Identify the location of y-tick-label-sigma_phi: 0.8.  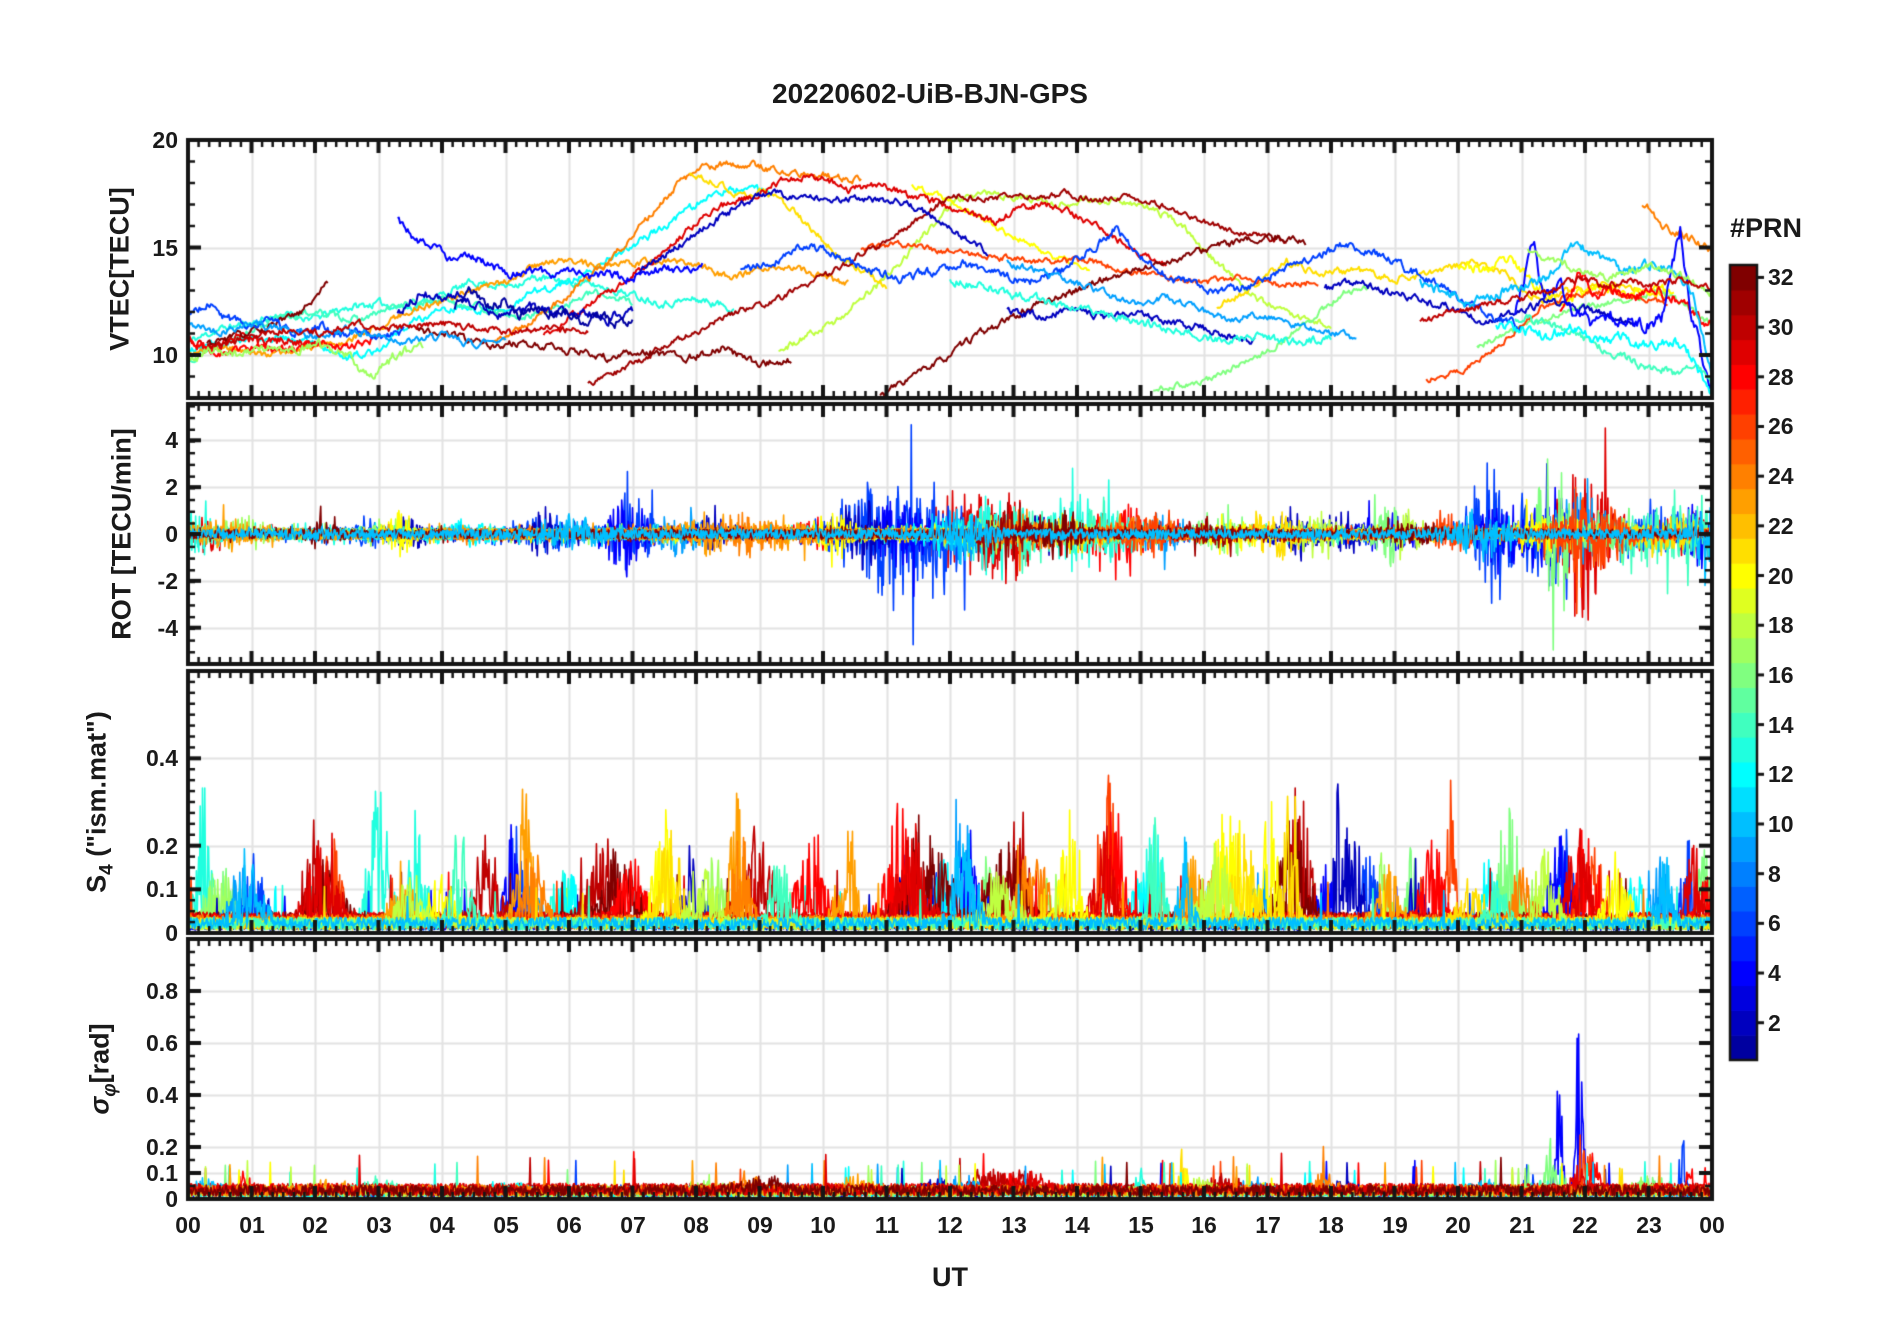
(162, 991).